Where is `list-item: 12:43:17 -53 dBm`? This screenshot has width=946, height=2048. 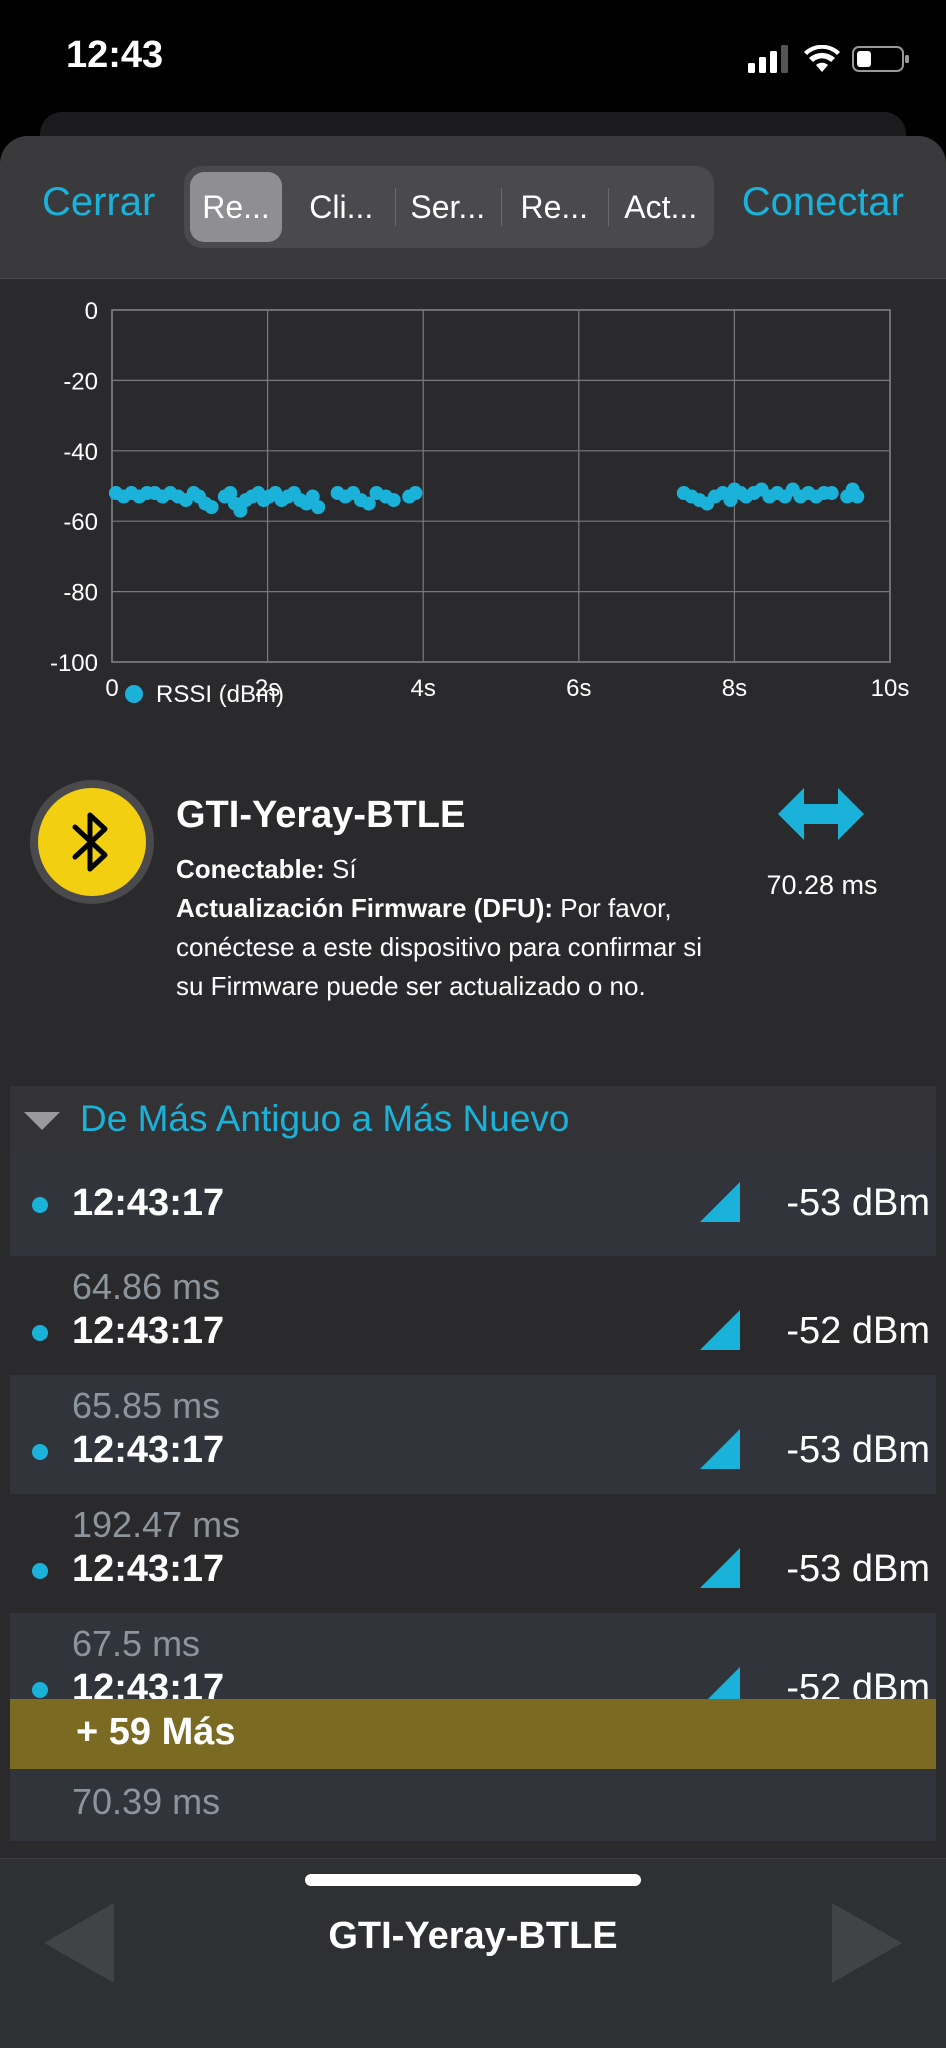 list-item: 12:43:17 -53 dBm is located at coordinates (473, 1204).